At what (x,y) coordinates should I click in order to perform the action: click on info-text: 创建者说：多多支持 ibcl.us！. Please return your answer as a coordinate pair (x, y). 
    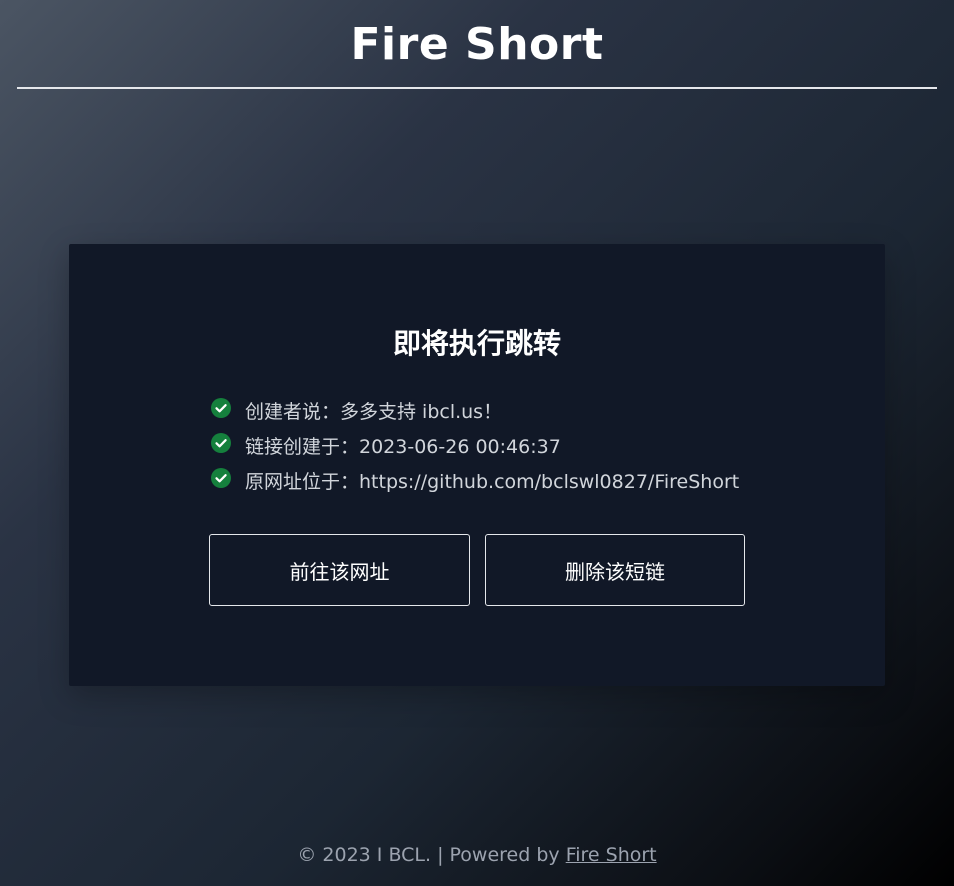
    Looking at the image, I should click on (374, 412).